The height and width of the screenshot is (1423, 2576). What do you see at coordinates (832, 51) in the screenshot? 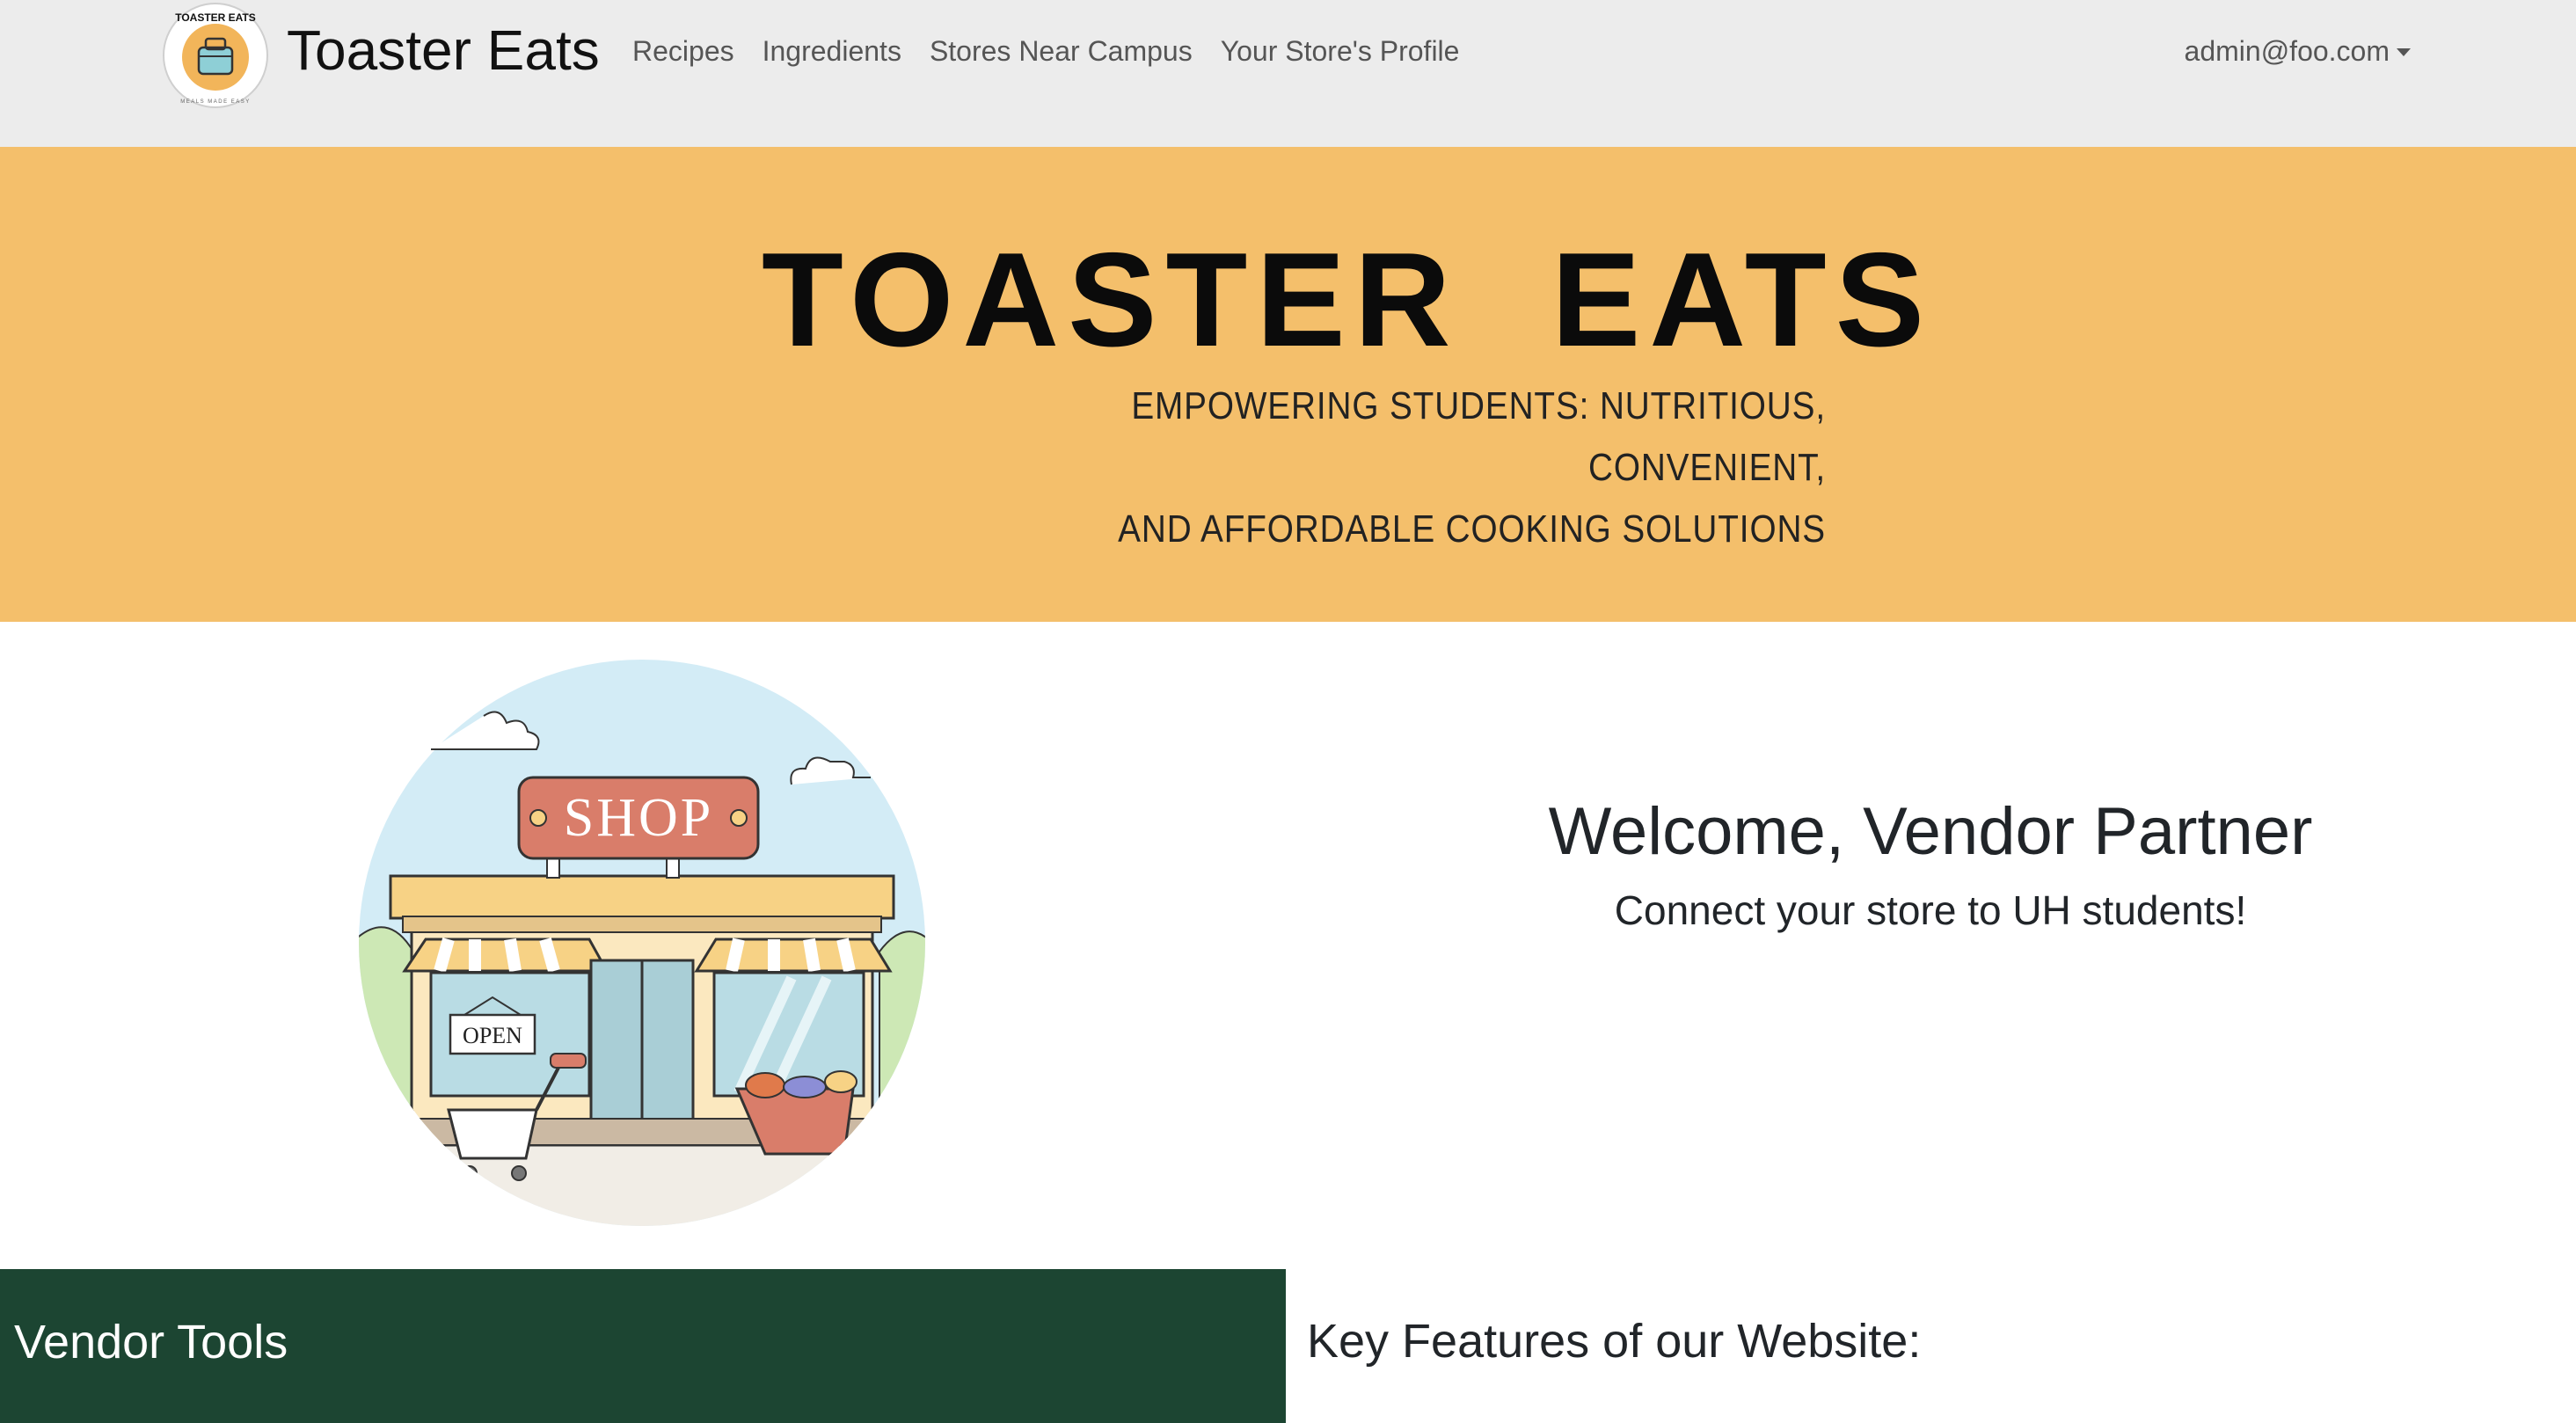
I see `nav-link-ingredients: Ingredients` at bounding box center [832, 51].